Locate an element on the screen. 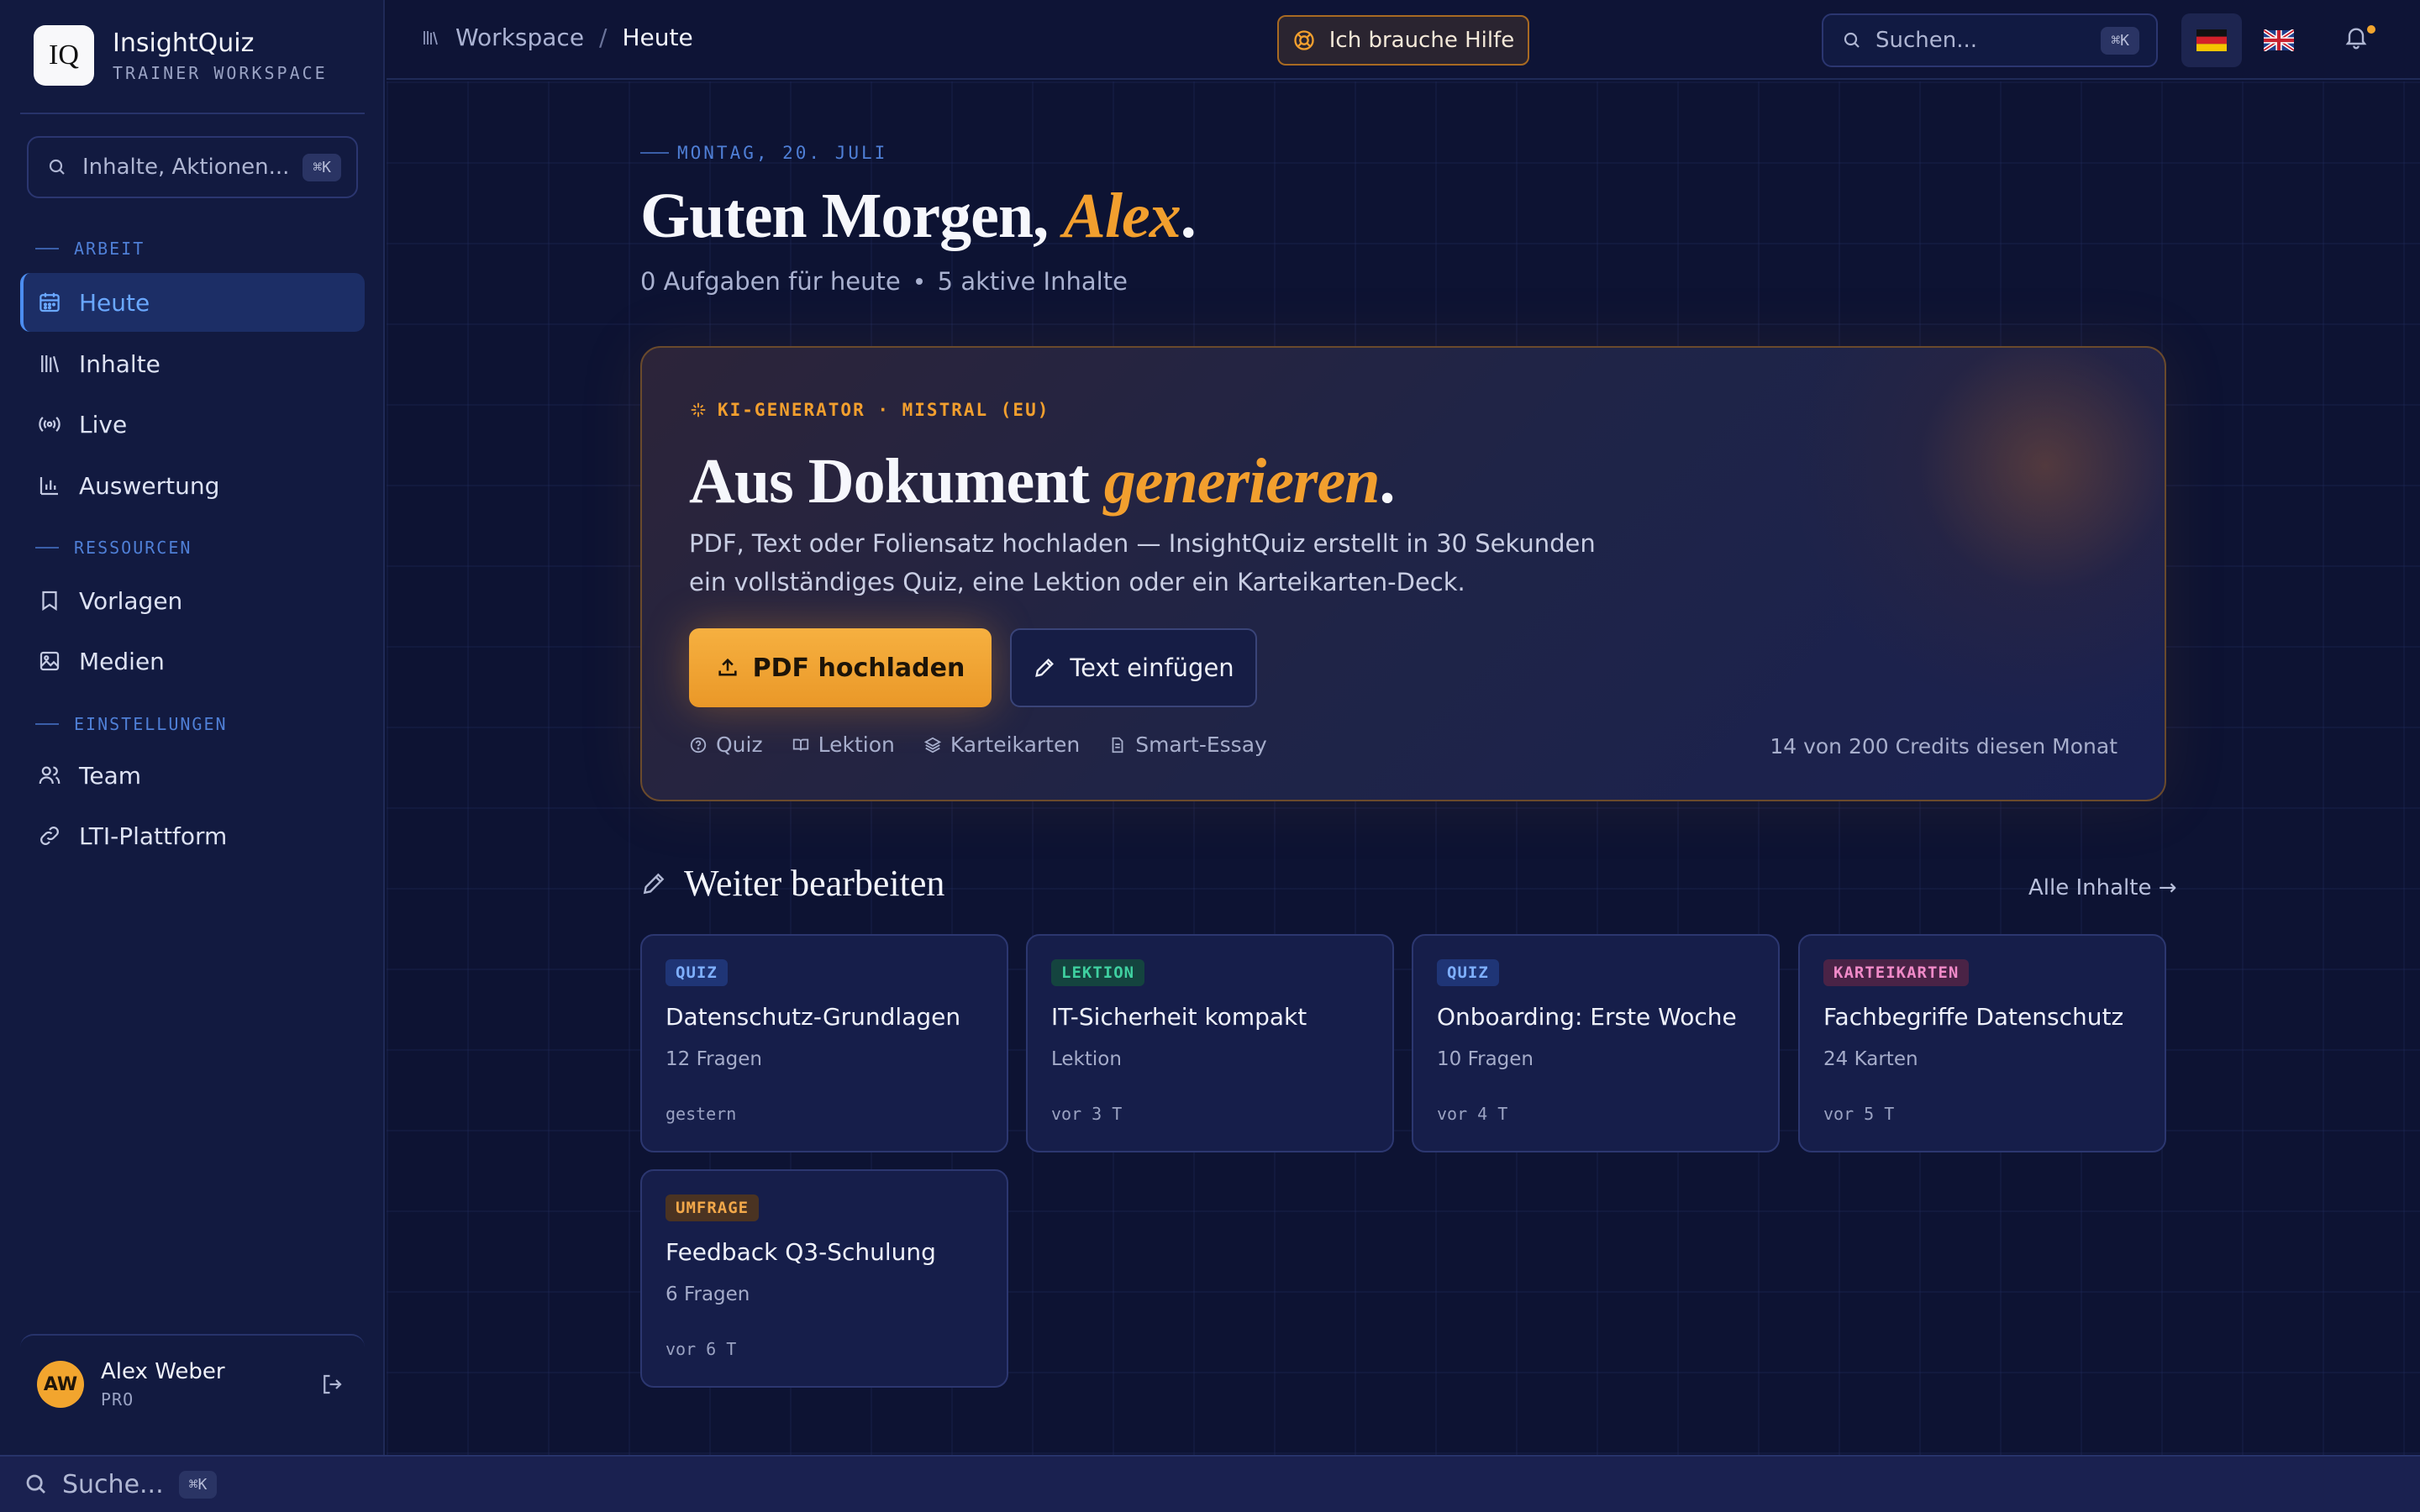 This screenshot has width=2420, height=1512. upload-pdf-button: PDF hochladen is located at coordinates (840, 667).